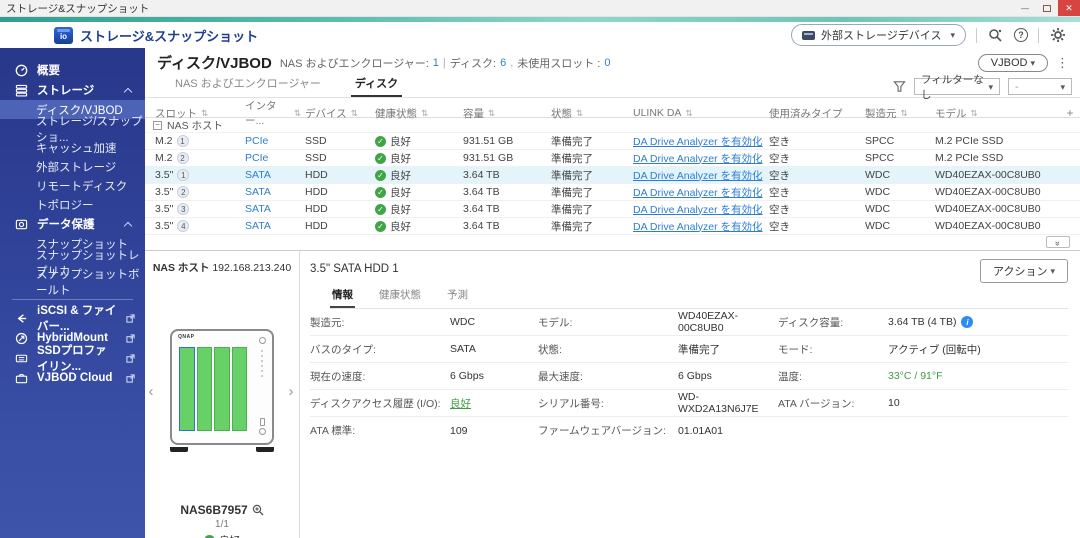 Image resolution: width=1080 pixels, height=538 pixels. I want to click on column-header-manufacturer: 製造元, so click(896, 113).